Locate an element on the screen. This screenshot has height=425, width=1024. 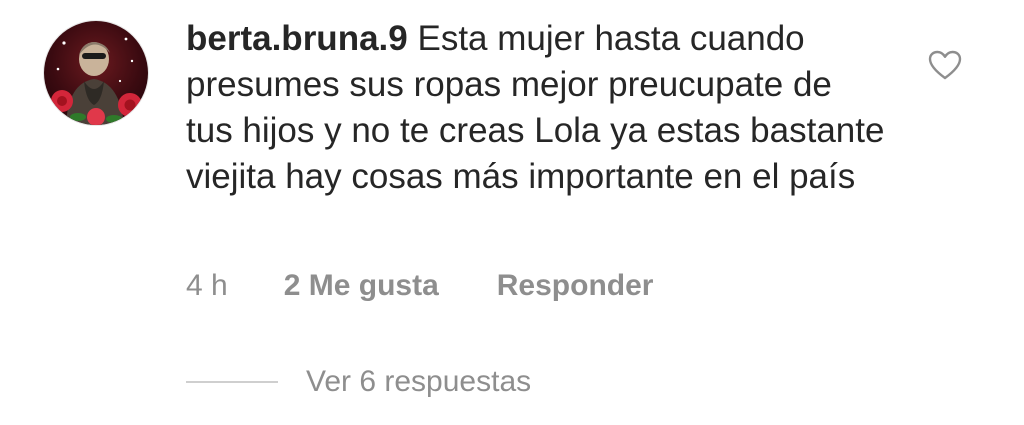
avatar is located at coordinates (96, 73).